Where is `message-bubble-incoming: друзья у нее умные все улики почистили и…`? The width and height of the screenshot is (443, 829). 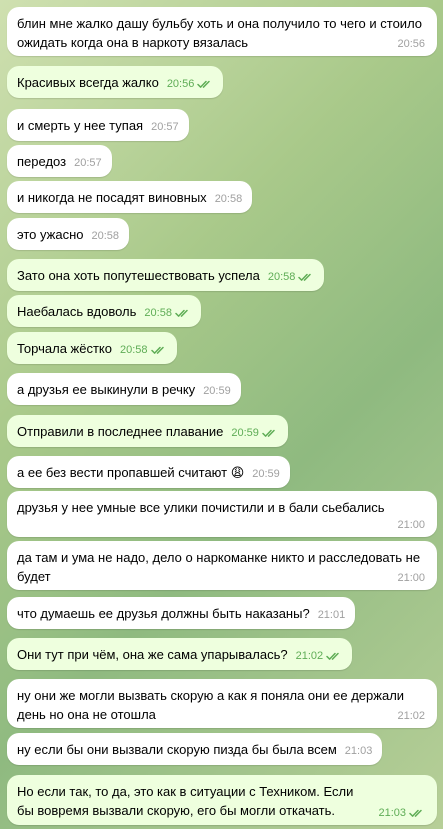 message-bubble-incoming: друзья у нее умные все улики почистили и… is located at coordinates (222, 514).